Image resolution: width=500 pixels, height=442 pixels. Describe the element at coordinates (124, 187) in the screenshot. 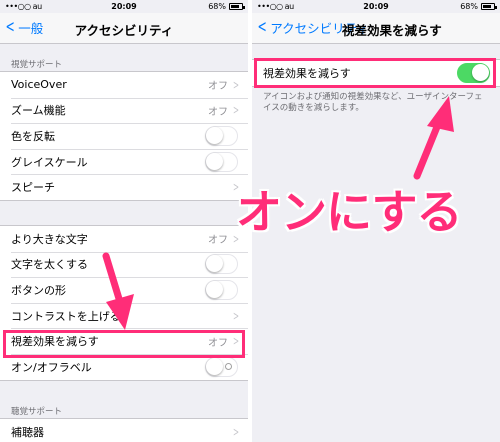

I see `row-speech: スピーチ >` at that location.